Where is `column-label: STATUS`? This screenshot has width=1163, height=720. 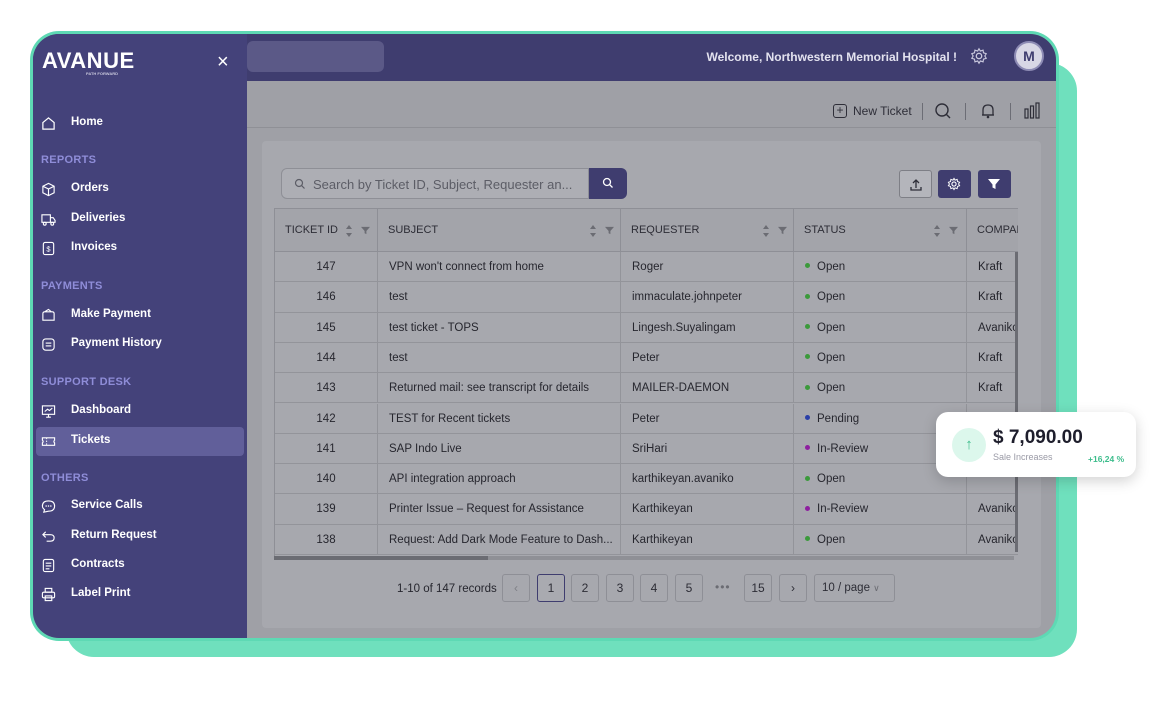
column-label: STATUS is located at coordinates (825, 230).